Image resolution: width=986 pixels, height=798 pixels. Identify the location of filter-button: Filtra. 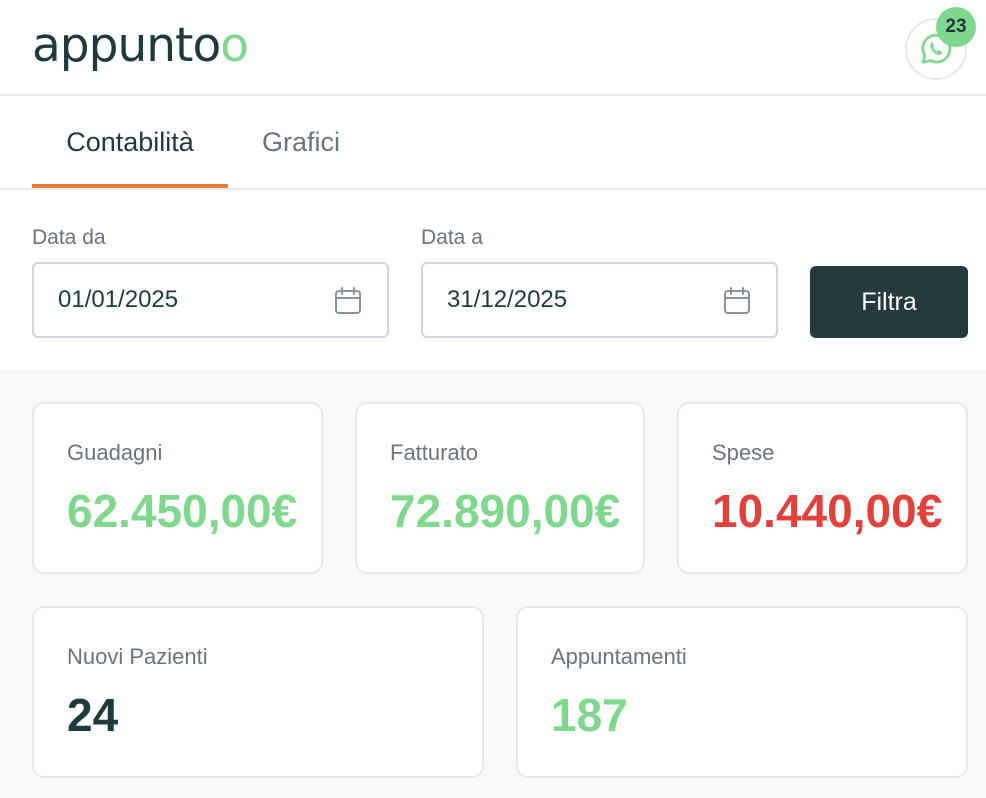
(889, 302).